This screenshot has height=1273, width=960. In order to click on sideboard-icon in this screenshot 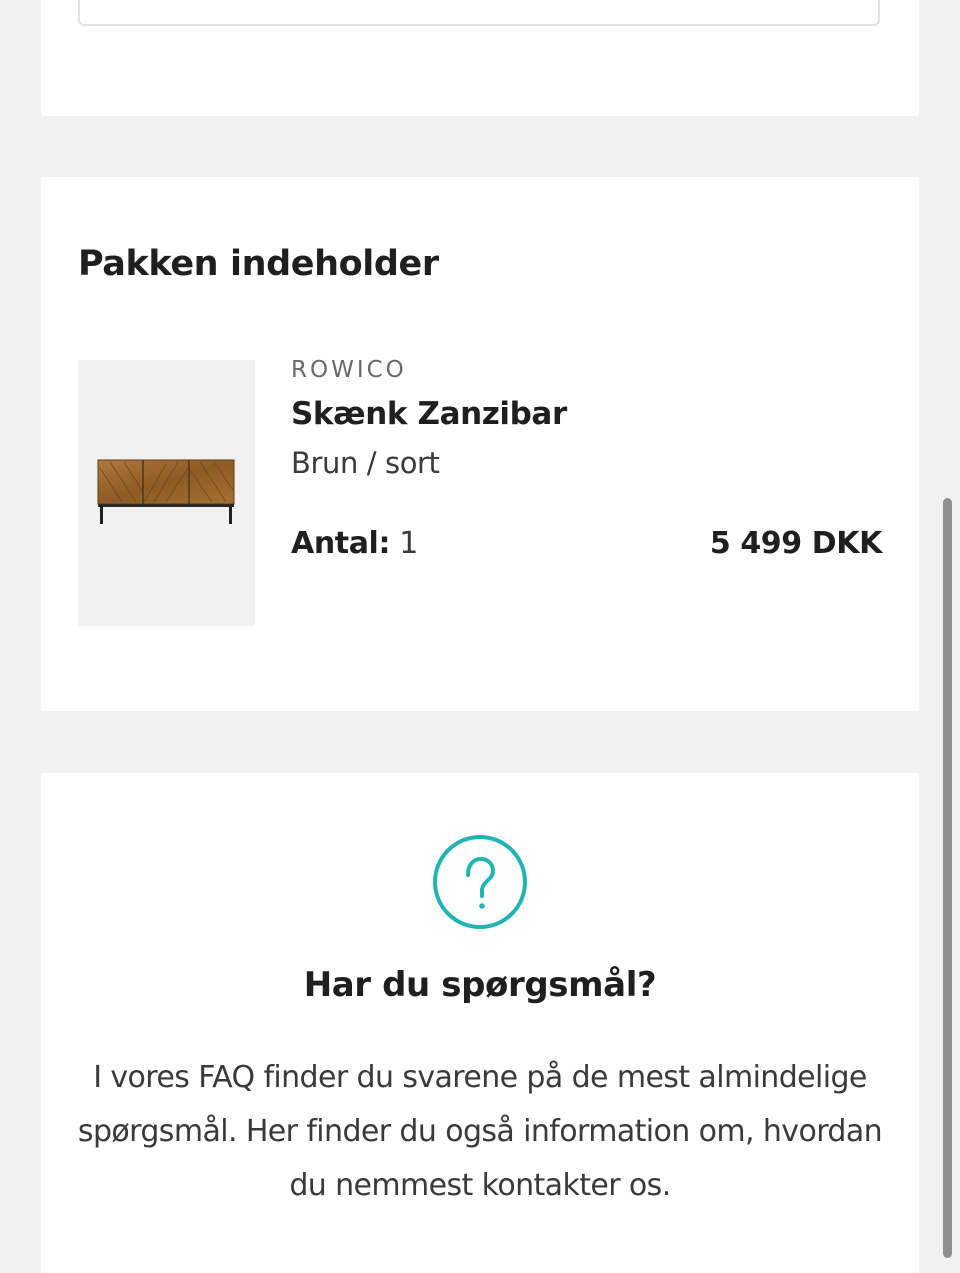, I will do `click(166, 491)`.